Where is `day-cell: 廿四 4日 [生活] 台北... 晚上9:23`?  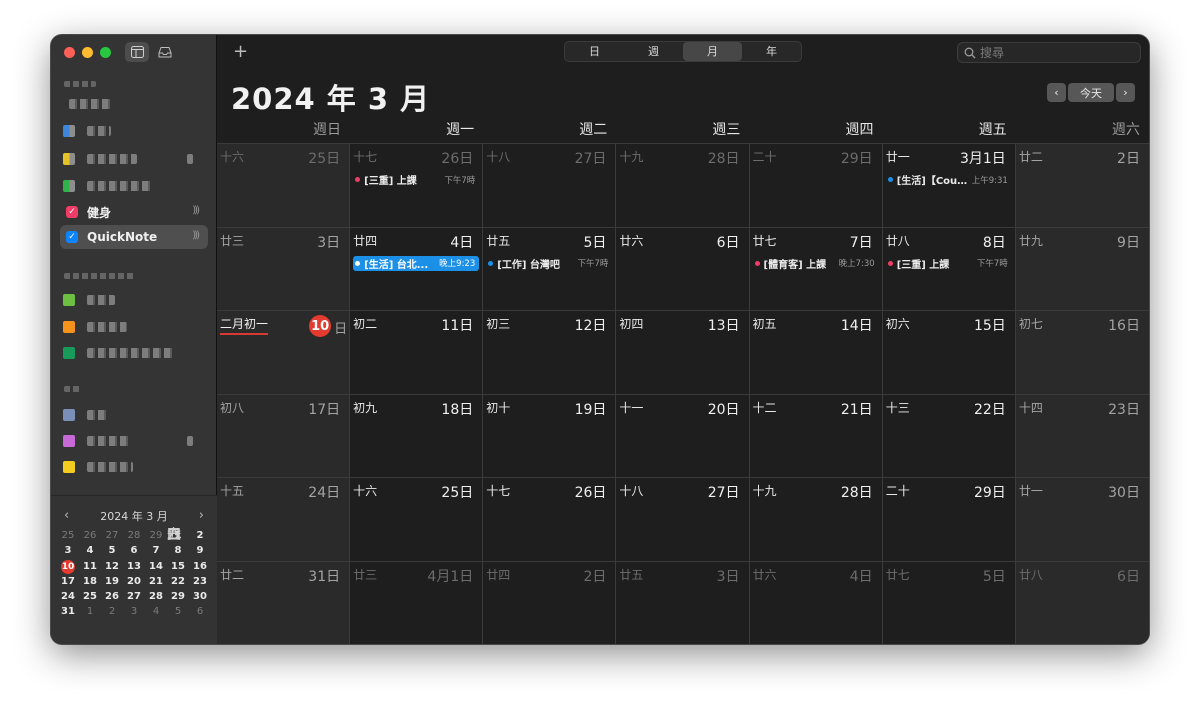 day-cell: 廿四 4日 [生活] 台北... 晚上9:23 is located at coordinates (417, 269).